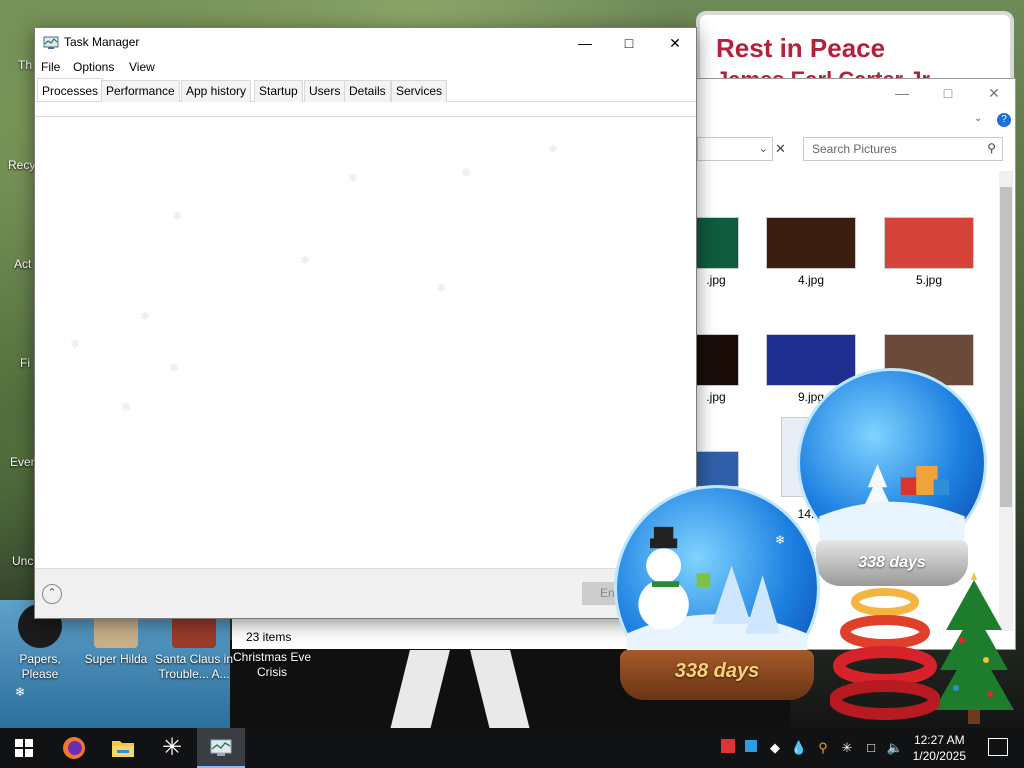 The width and height of the screenshot is (1024, 768). I want to click on desktop-icon-label: Recy, so click(21, 165).